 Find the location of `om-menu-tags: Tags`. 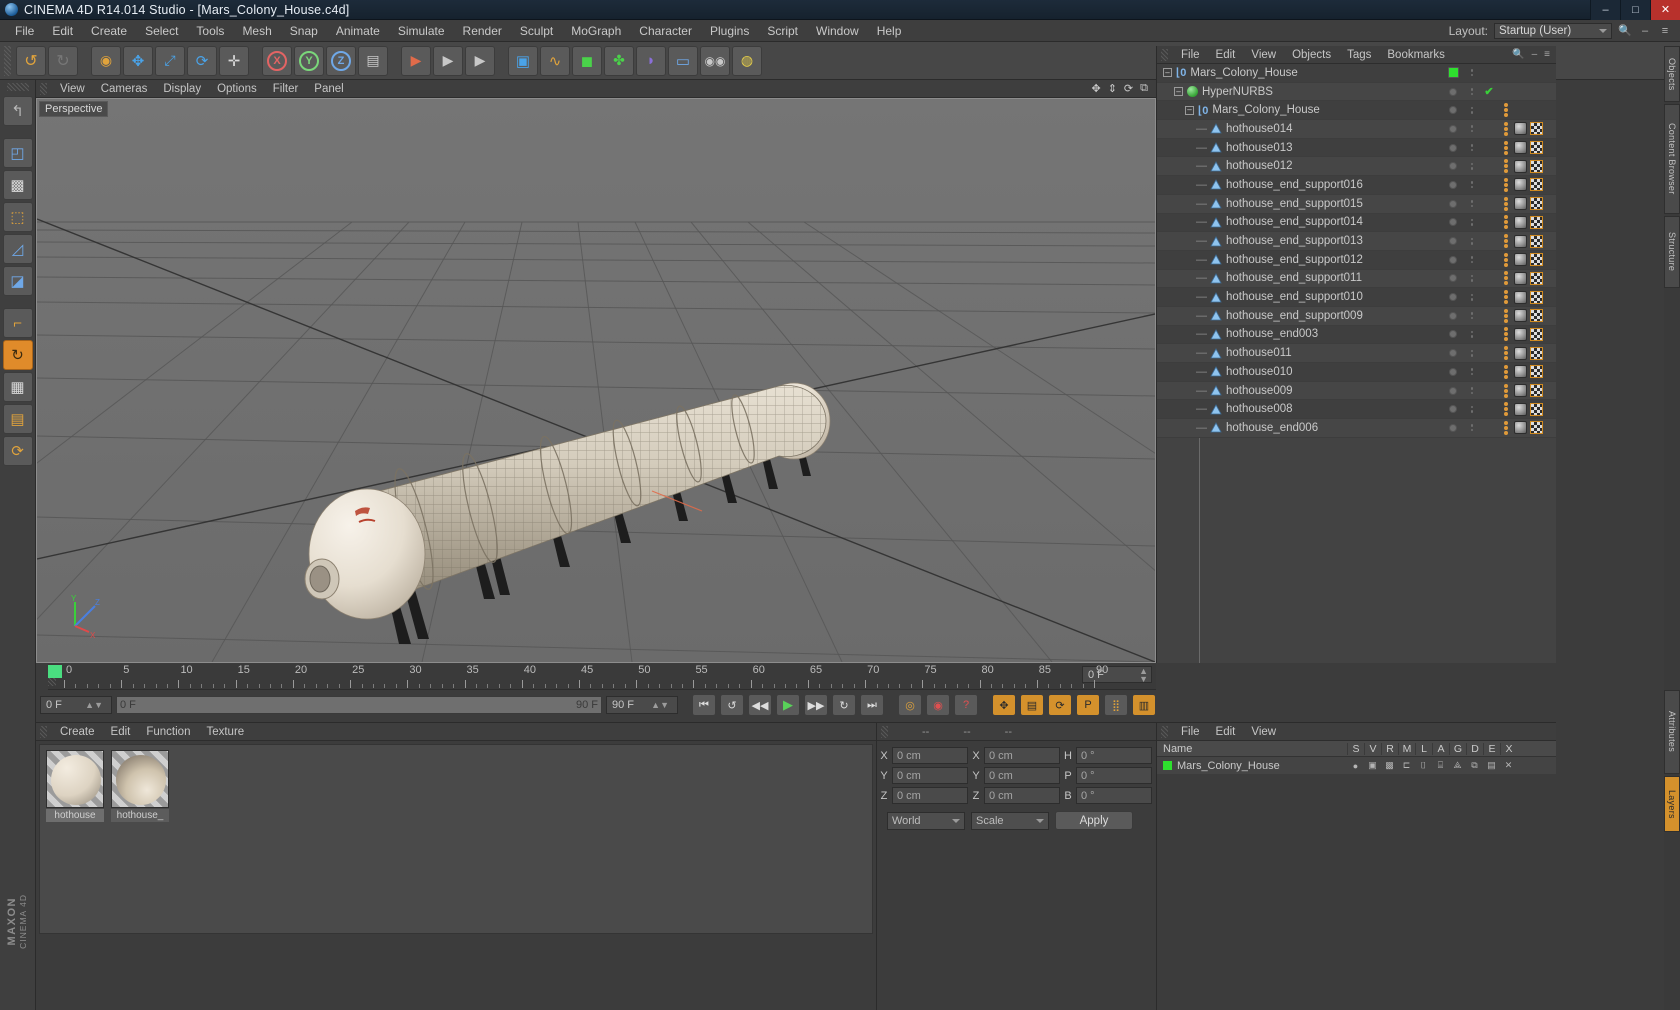

om-menu-tags: Tags is located at coordinates (1359, 55).